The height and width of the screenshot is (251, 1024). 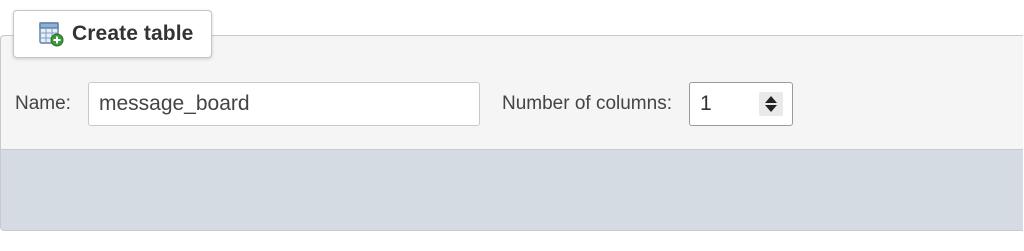 I want to click on create-table-form-row: Name: Number of columns: 1, so click(x=397, y=104).